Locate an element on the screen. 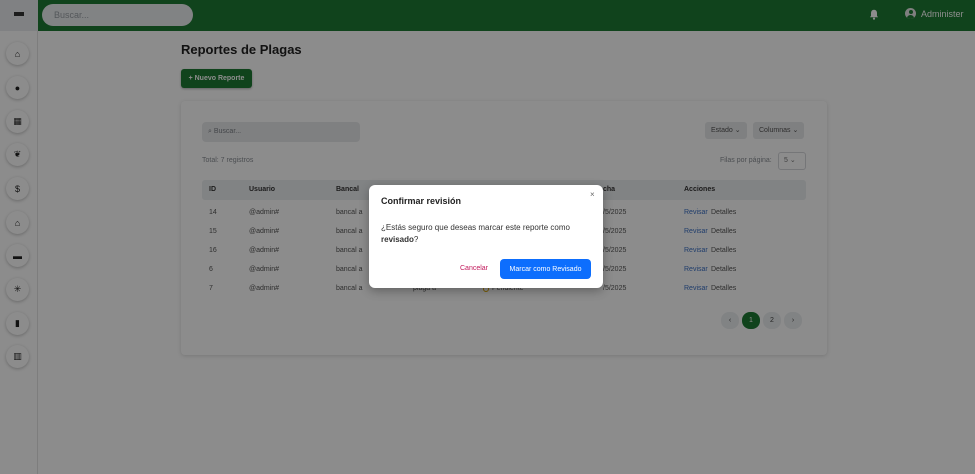 The image size is (975, 474). modal-message-end: ? is located at coordinates (416, 239).